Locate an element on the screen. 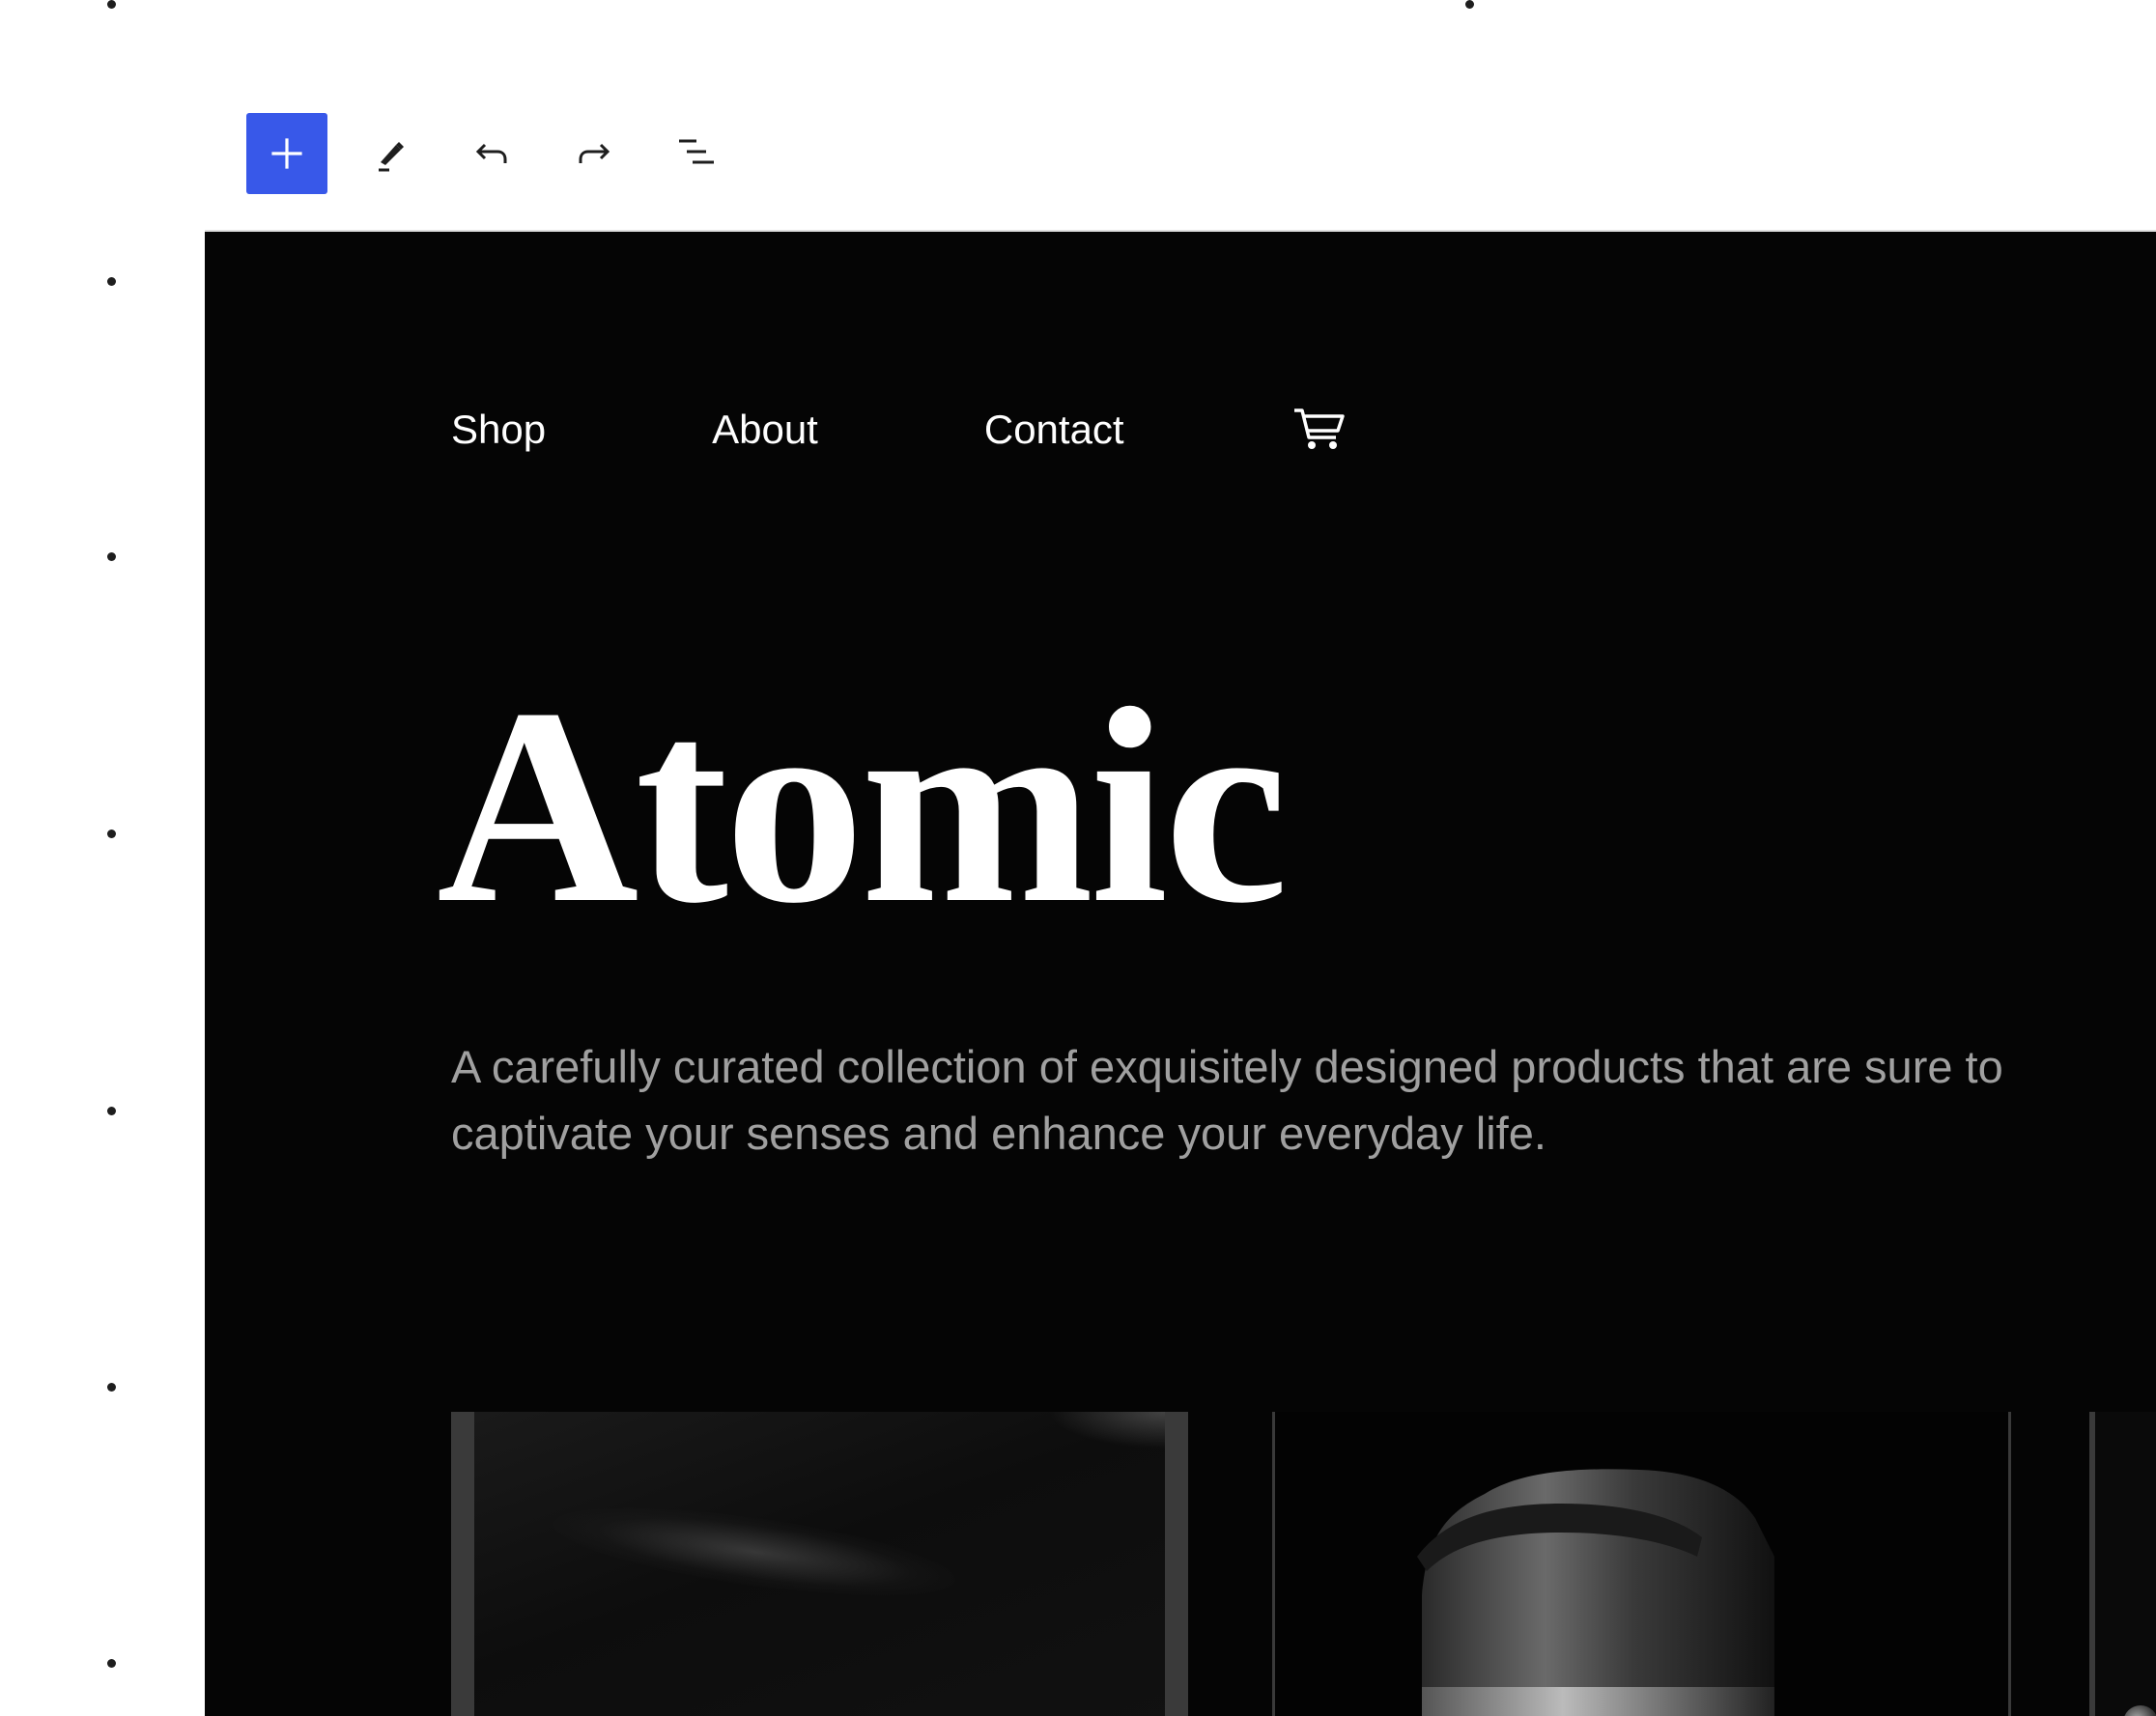 The height and width of the screenshot is (1716, 2156). product-image-1-photo is located at coordinates (819, 1564).